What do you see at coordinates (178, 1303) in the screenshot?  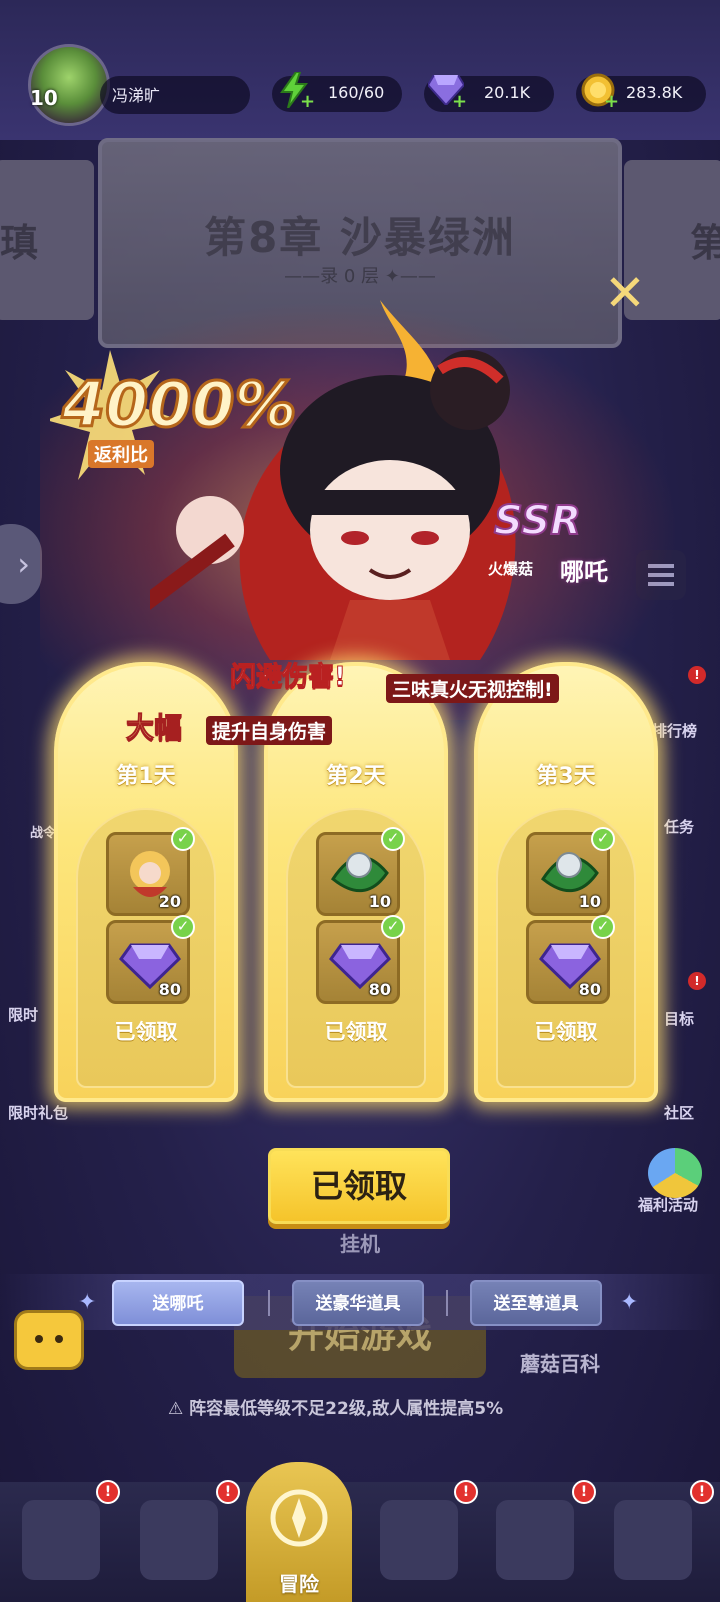 I see `tab-send-nezha: 送哪吒` at bounding box center [178, 1303].